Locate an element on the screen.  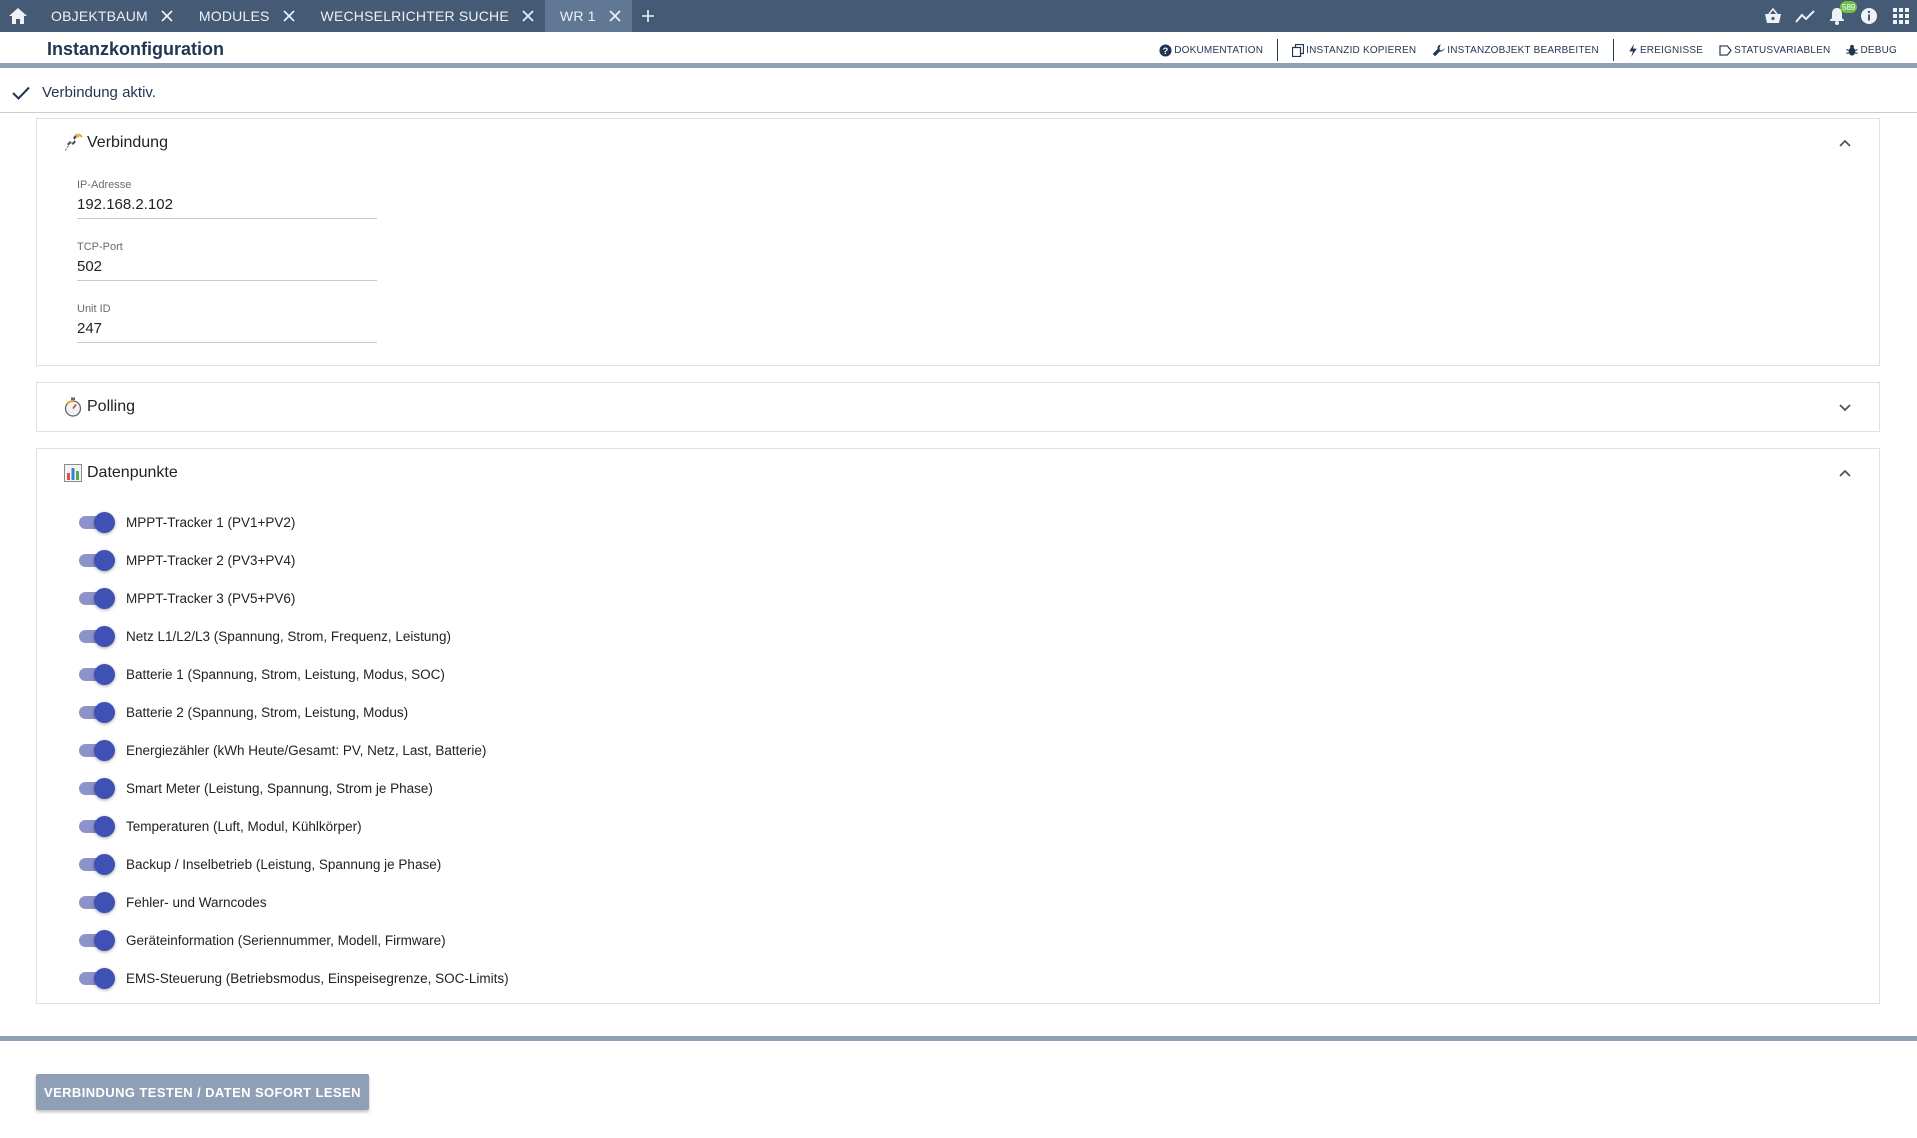
datapoint-row: Fehler- und Warncodes is located at coordinates (293, 902).